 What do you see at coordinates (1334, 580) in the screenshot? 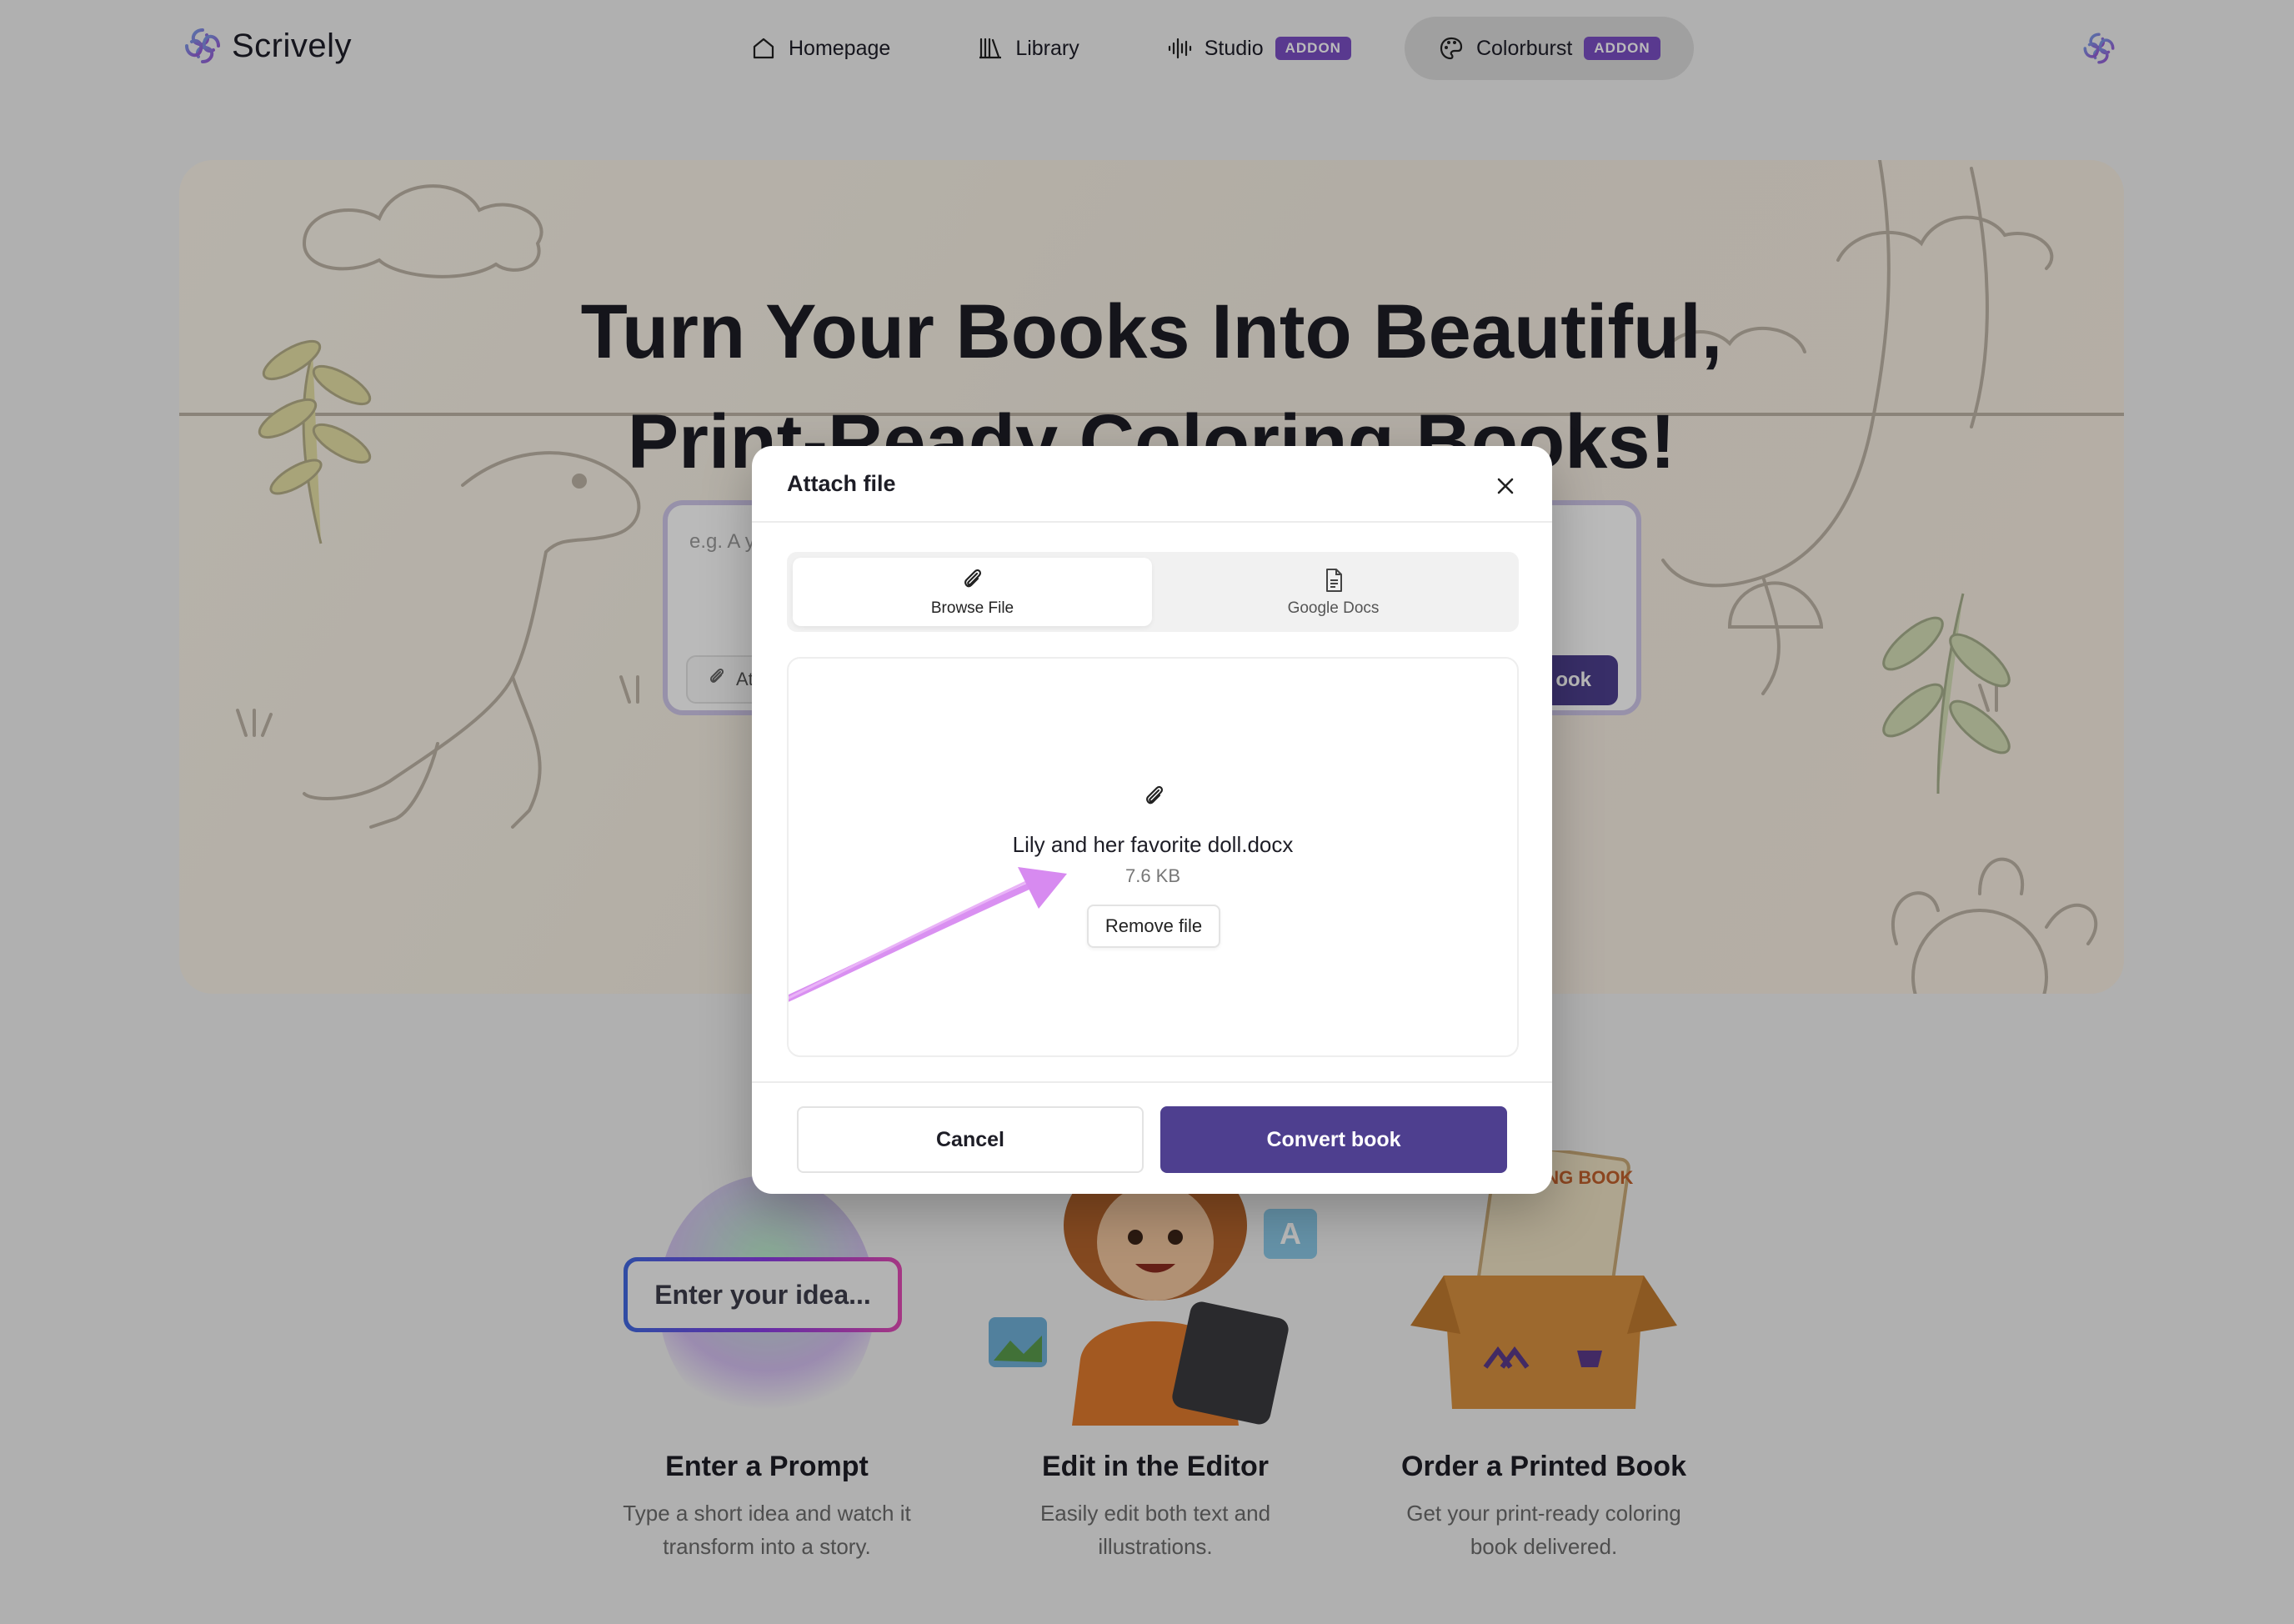
I see `document-icon` at bounding box center [1334, 580].